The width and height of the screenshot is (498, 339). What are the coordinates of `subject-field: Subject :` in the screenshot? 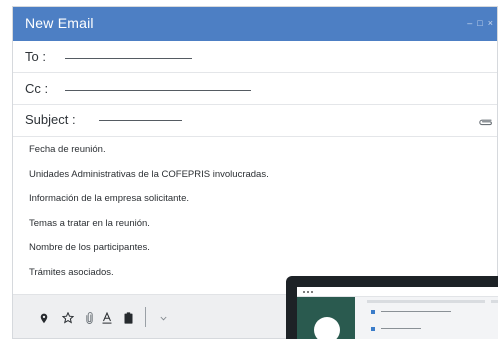 It's located at (255, 121).